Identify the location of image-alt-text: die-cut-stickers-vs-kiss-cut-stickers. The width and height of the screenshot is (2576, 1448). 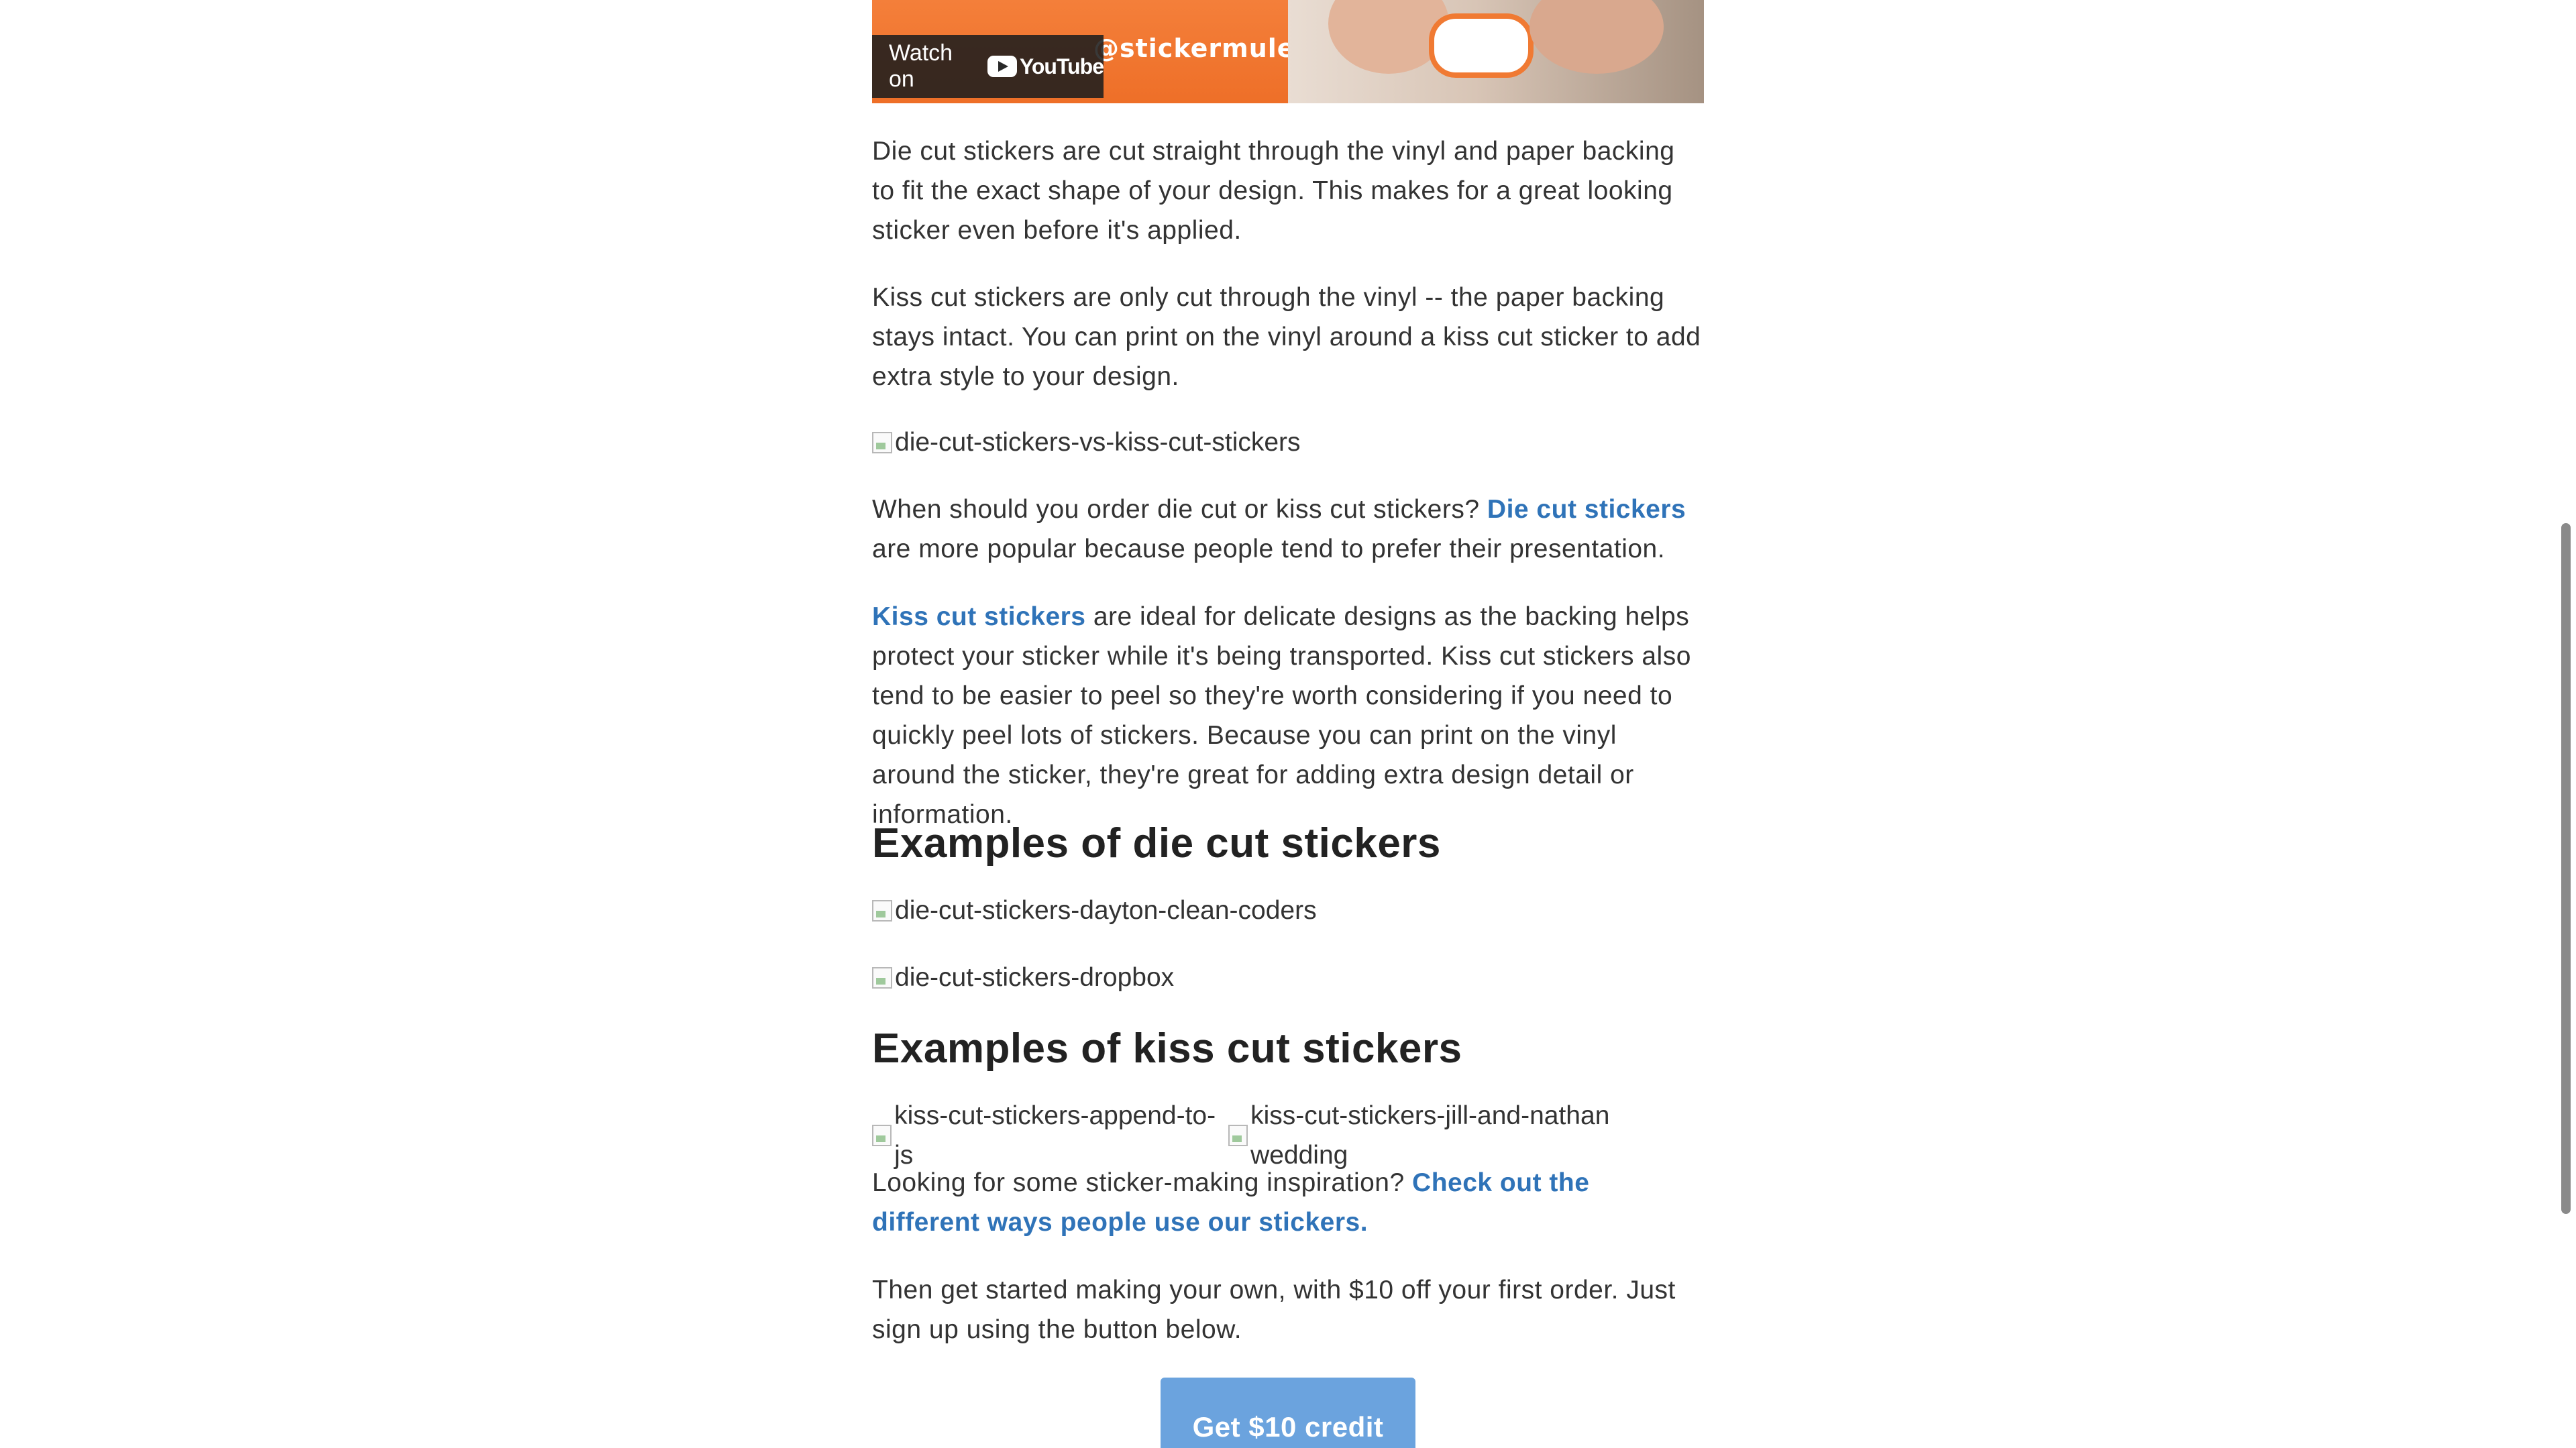
(1098, 442).